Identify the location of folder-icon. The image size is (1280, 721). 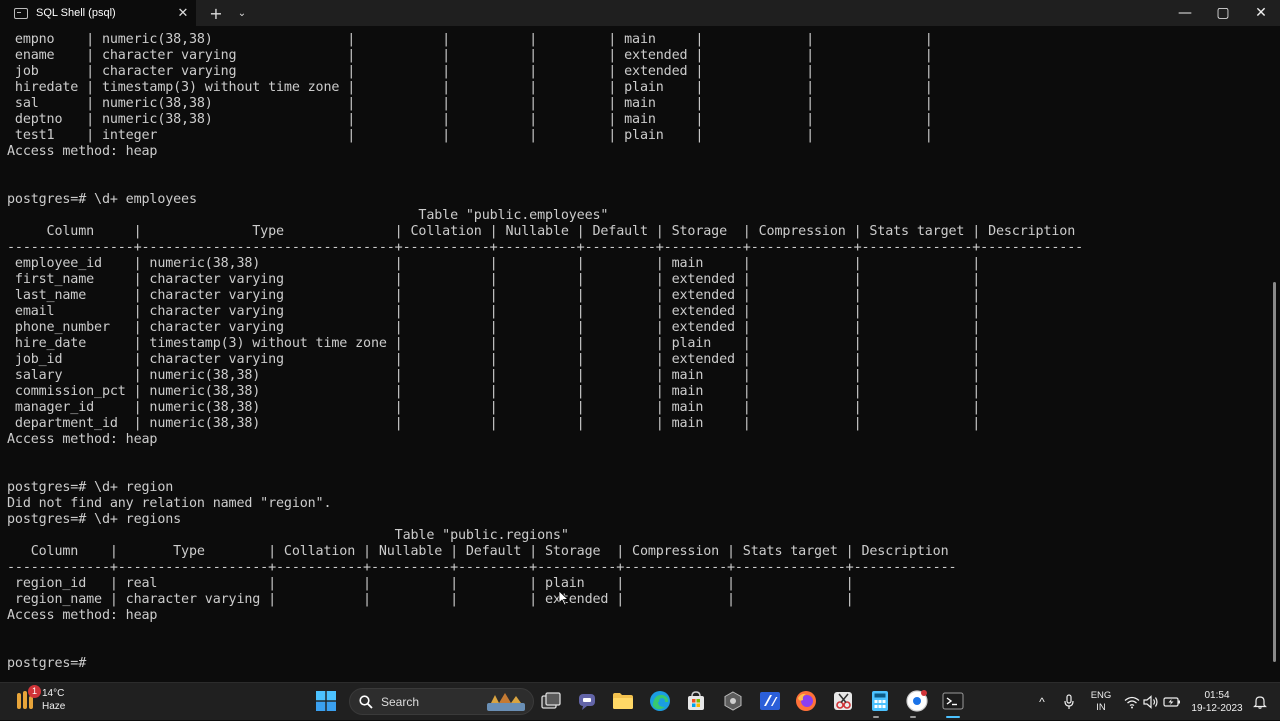
(623, 701).